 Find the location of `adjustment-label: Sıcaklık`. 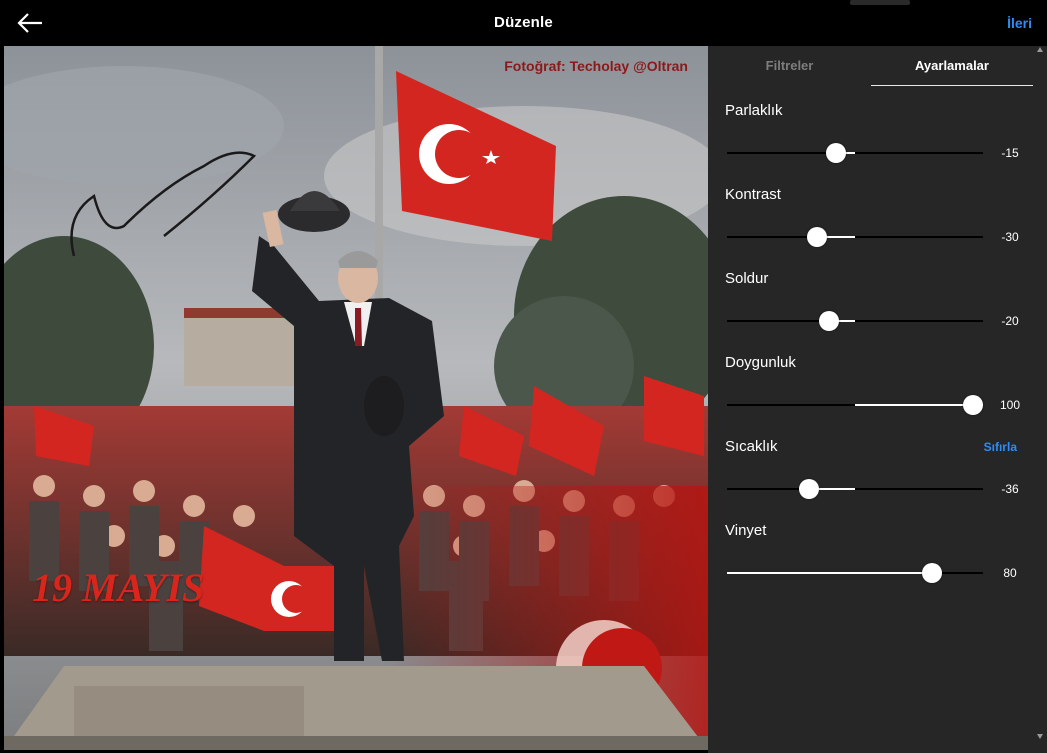

adjustment-label: Sıcaklık is located at coordinates (751, 446).